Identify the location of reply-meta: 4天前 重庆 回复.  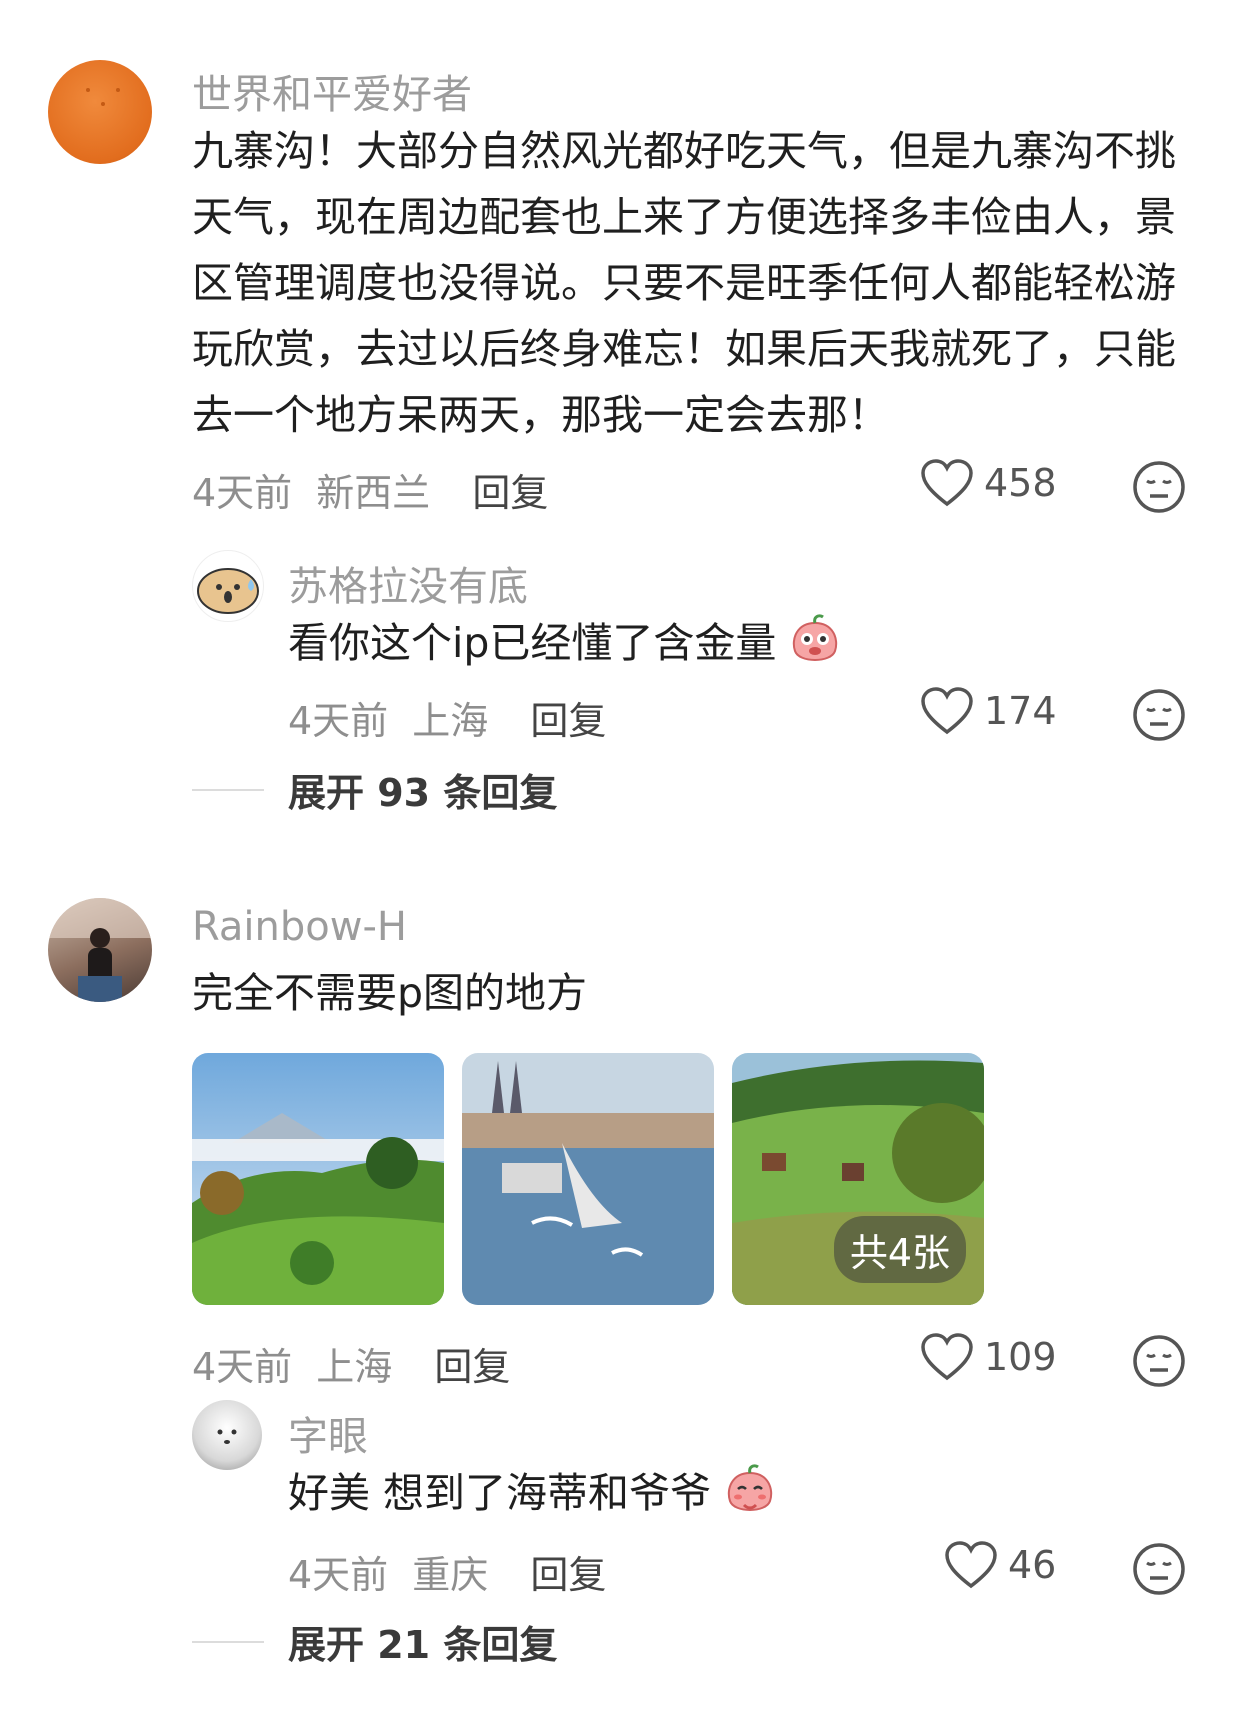
(447, 1571).